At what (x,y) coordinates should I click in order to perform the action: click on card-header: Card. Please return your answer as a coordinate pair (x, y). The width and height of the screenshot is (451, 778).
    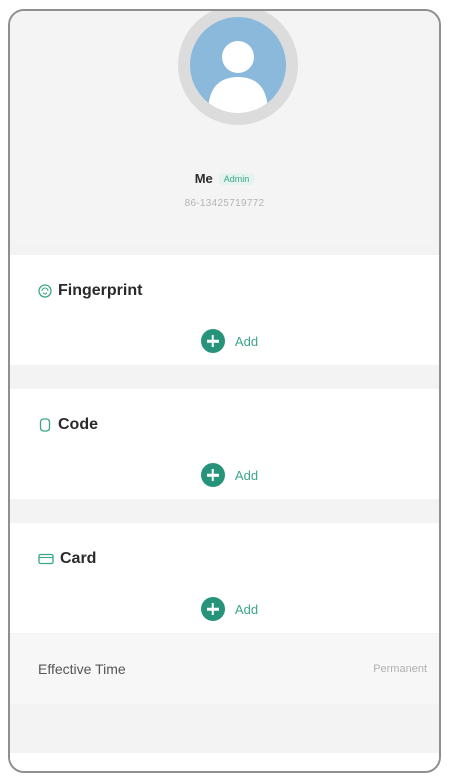
    Looking at the image, I should click on (67, 559).